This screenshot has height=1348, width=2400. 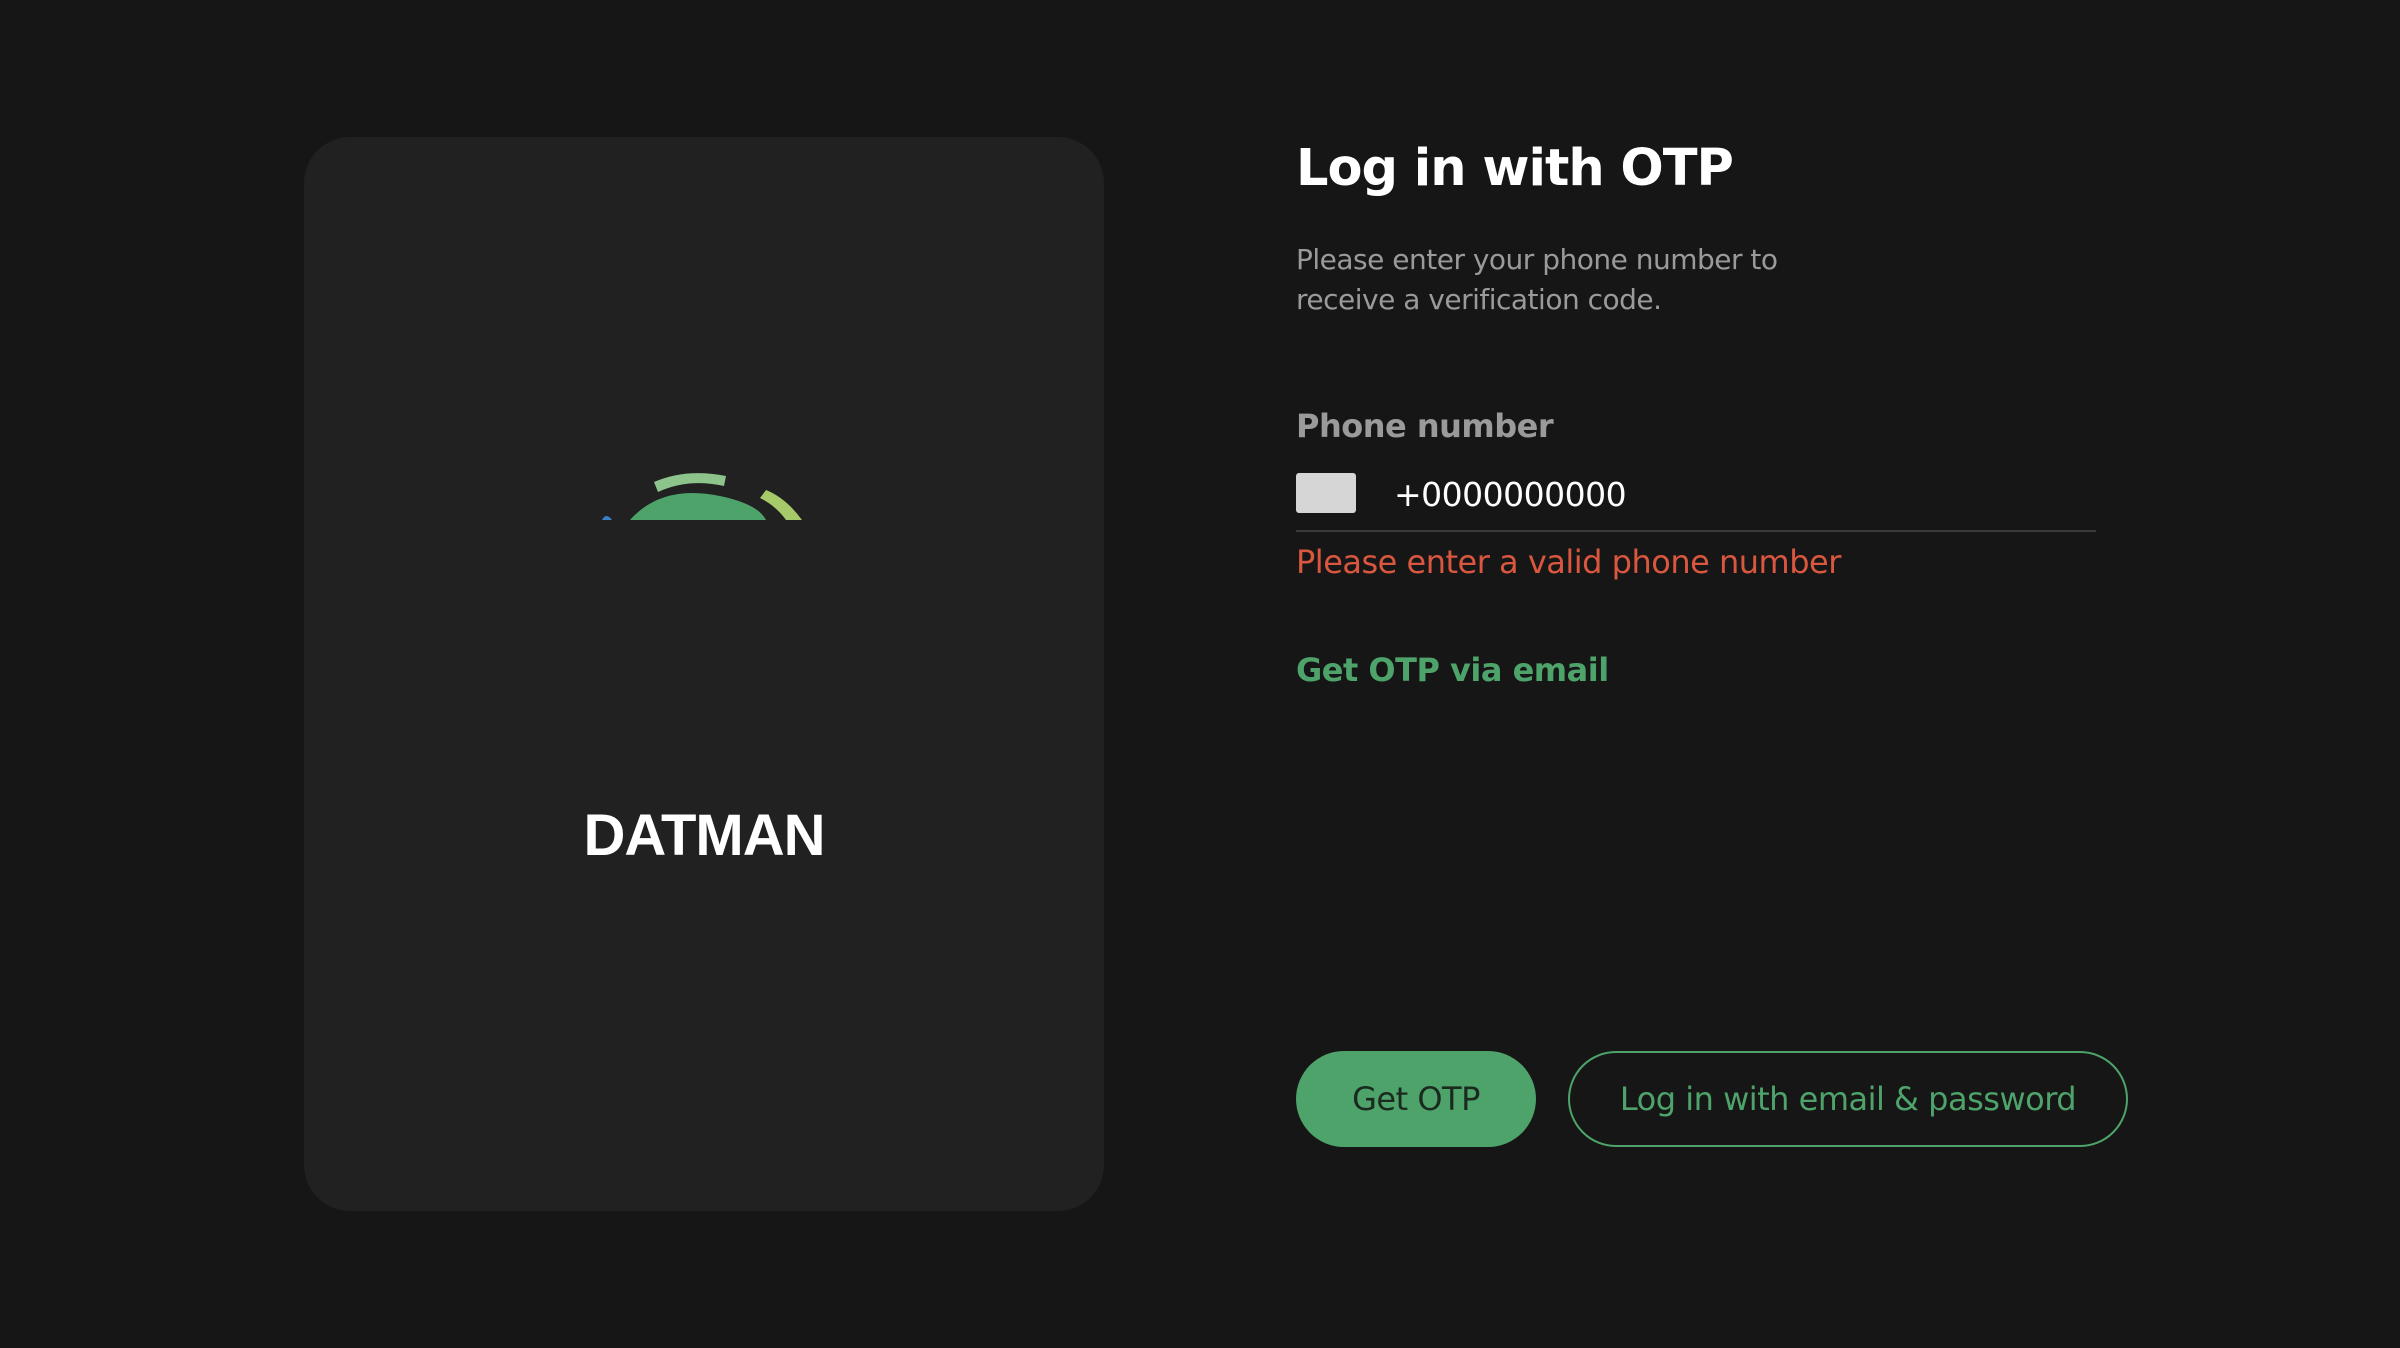 What do you see at coordinates (1848, 1099) in the screenshot?
I see `login-email-password-button: Log in with email & password` at bounding box center [1848, 1099].